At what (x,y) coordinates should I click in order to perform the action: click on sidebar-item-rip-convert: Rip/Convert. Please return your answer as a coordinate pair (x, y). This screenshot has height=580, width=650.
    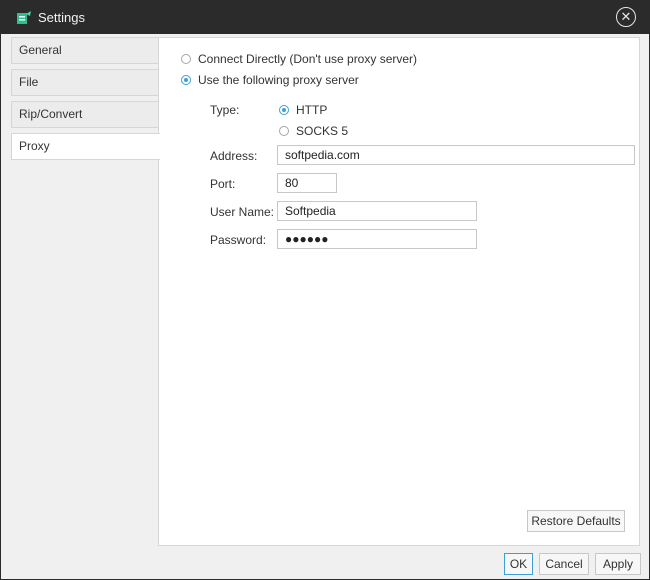
    Looking at the image, I should click on (84, 114).